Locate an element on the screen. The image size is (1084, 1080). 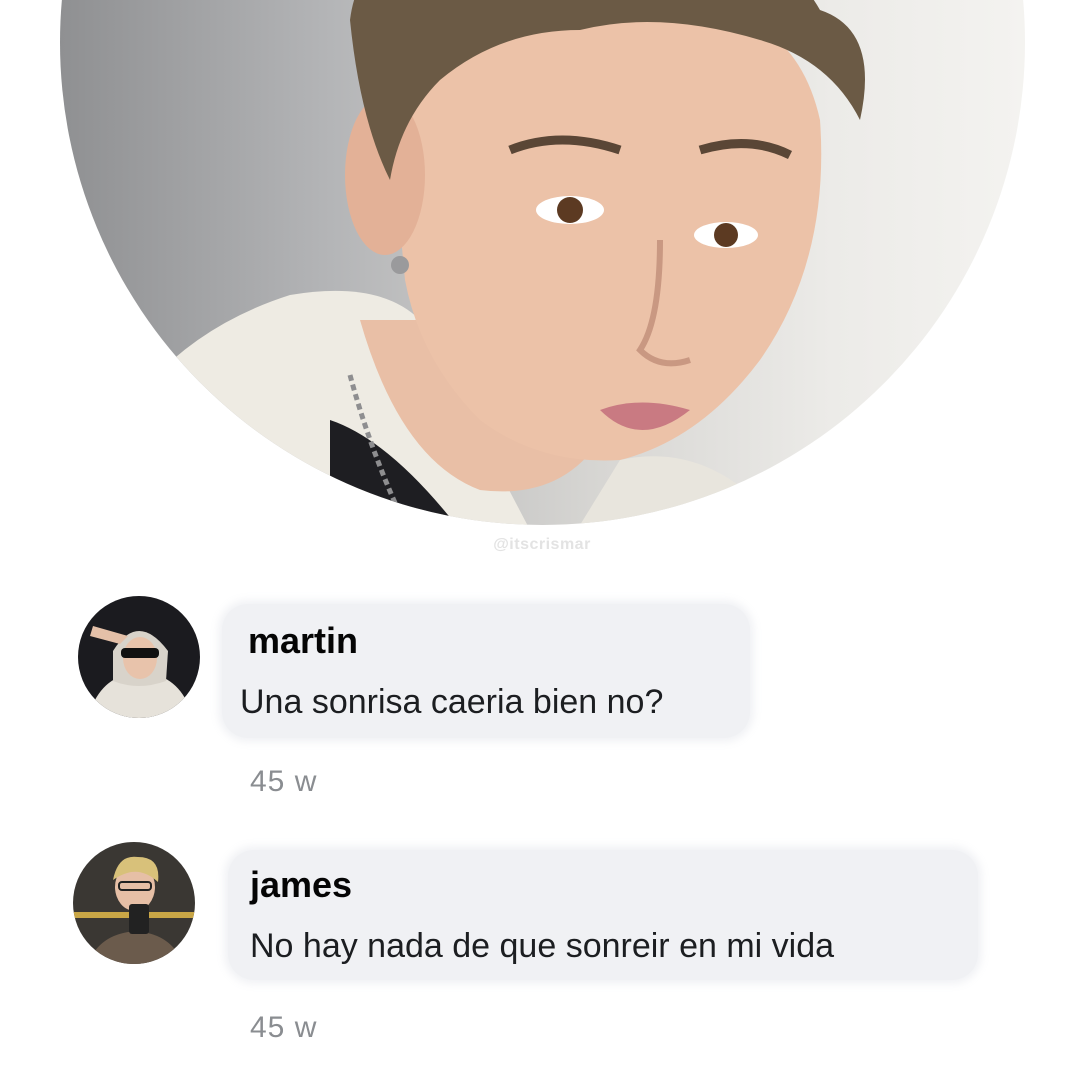
comment-username: james is located at coordinates (301, 885).